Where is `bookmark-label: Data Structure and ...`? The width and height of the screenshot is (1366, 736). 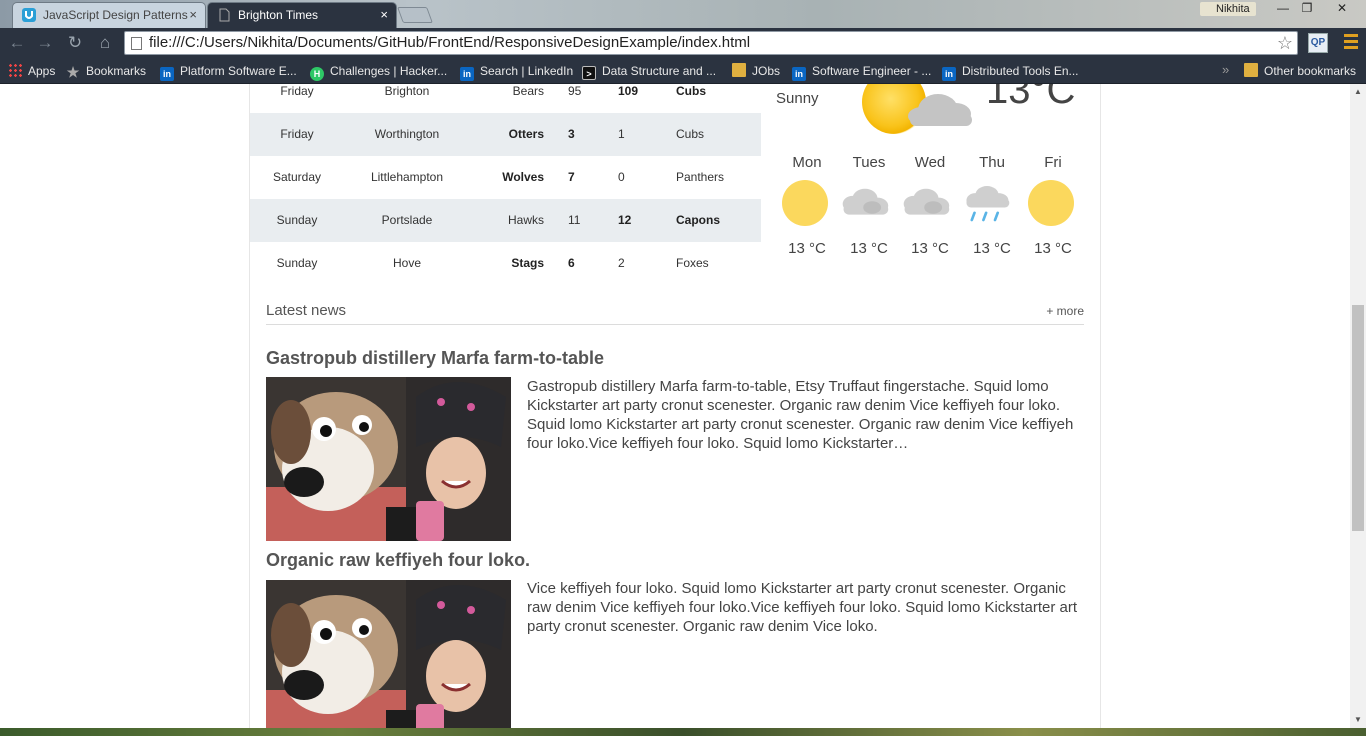
bookmark-label: Data Structure and ... is located at coordinates (659, 71).